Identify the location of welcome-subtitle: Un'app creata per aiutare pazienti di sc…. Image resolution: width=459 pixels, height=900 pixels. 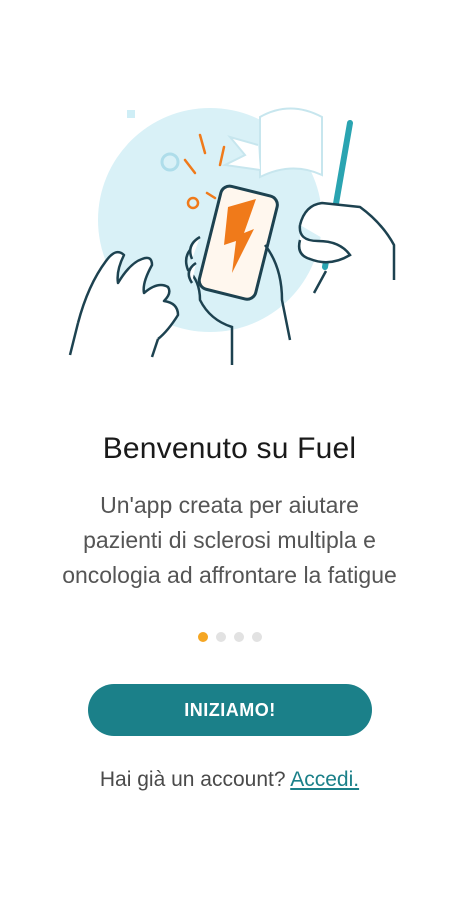
(229, 540).